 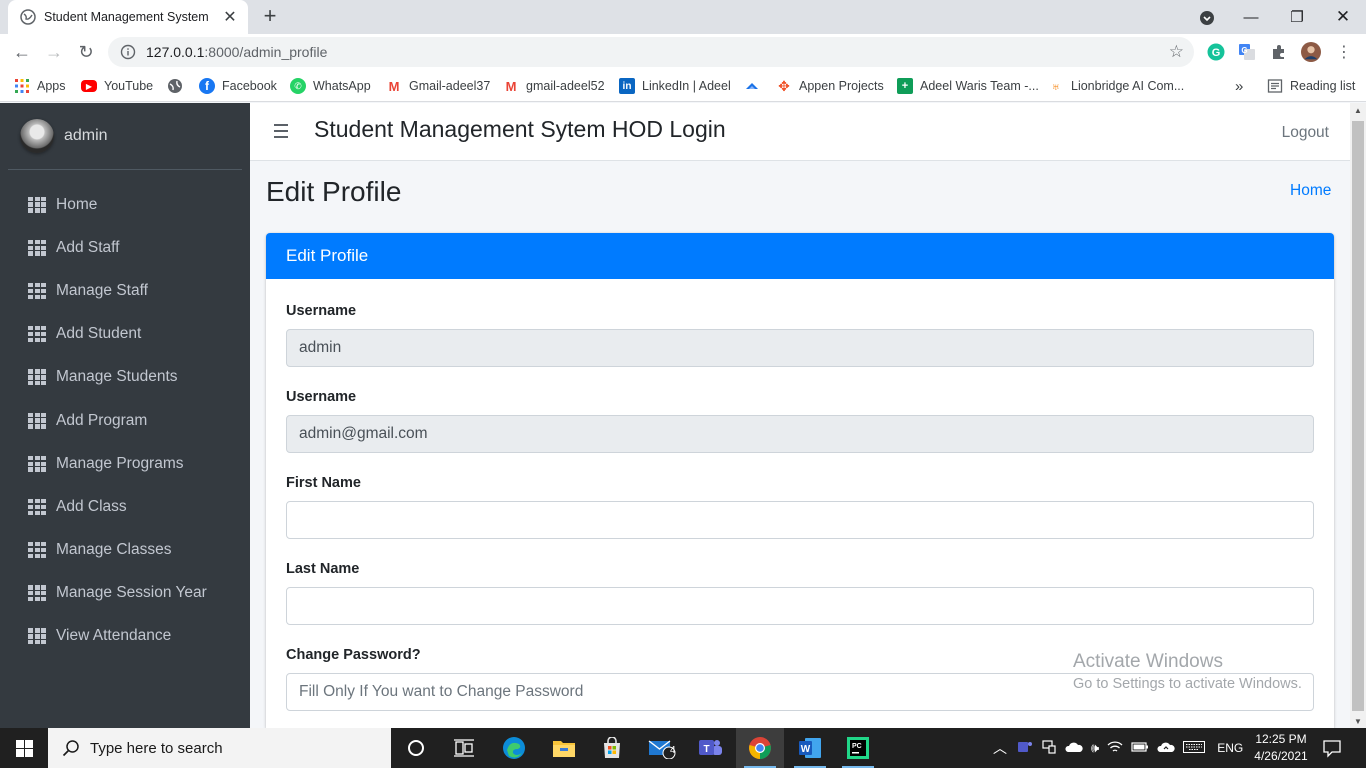 I want to click on task-view-icon, so click(x=464, y=748).